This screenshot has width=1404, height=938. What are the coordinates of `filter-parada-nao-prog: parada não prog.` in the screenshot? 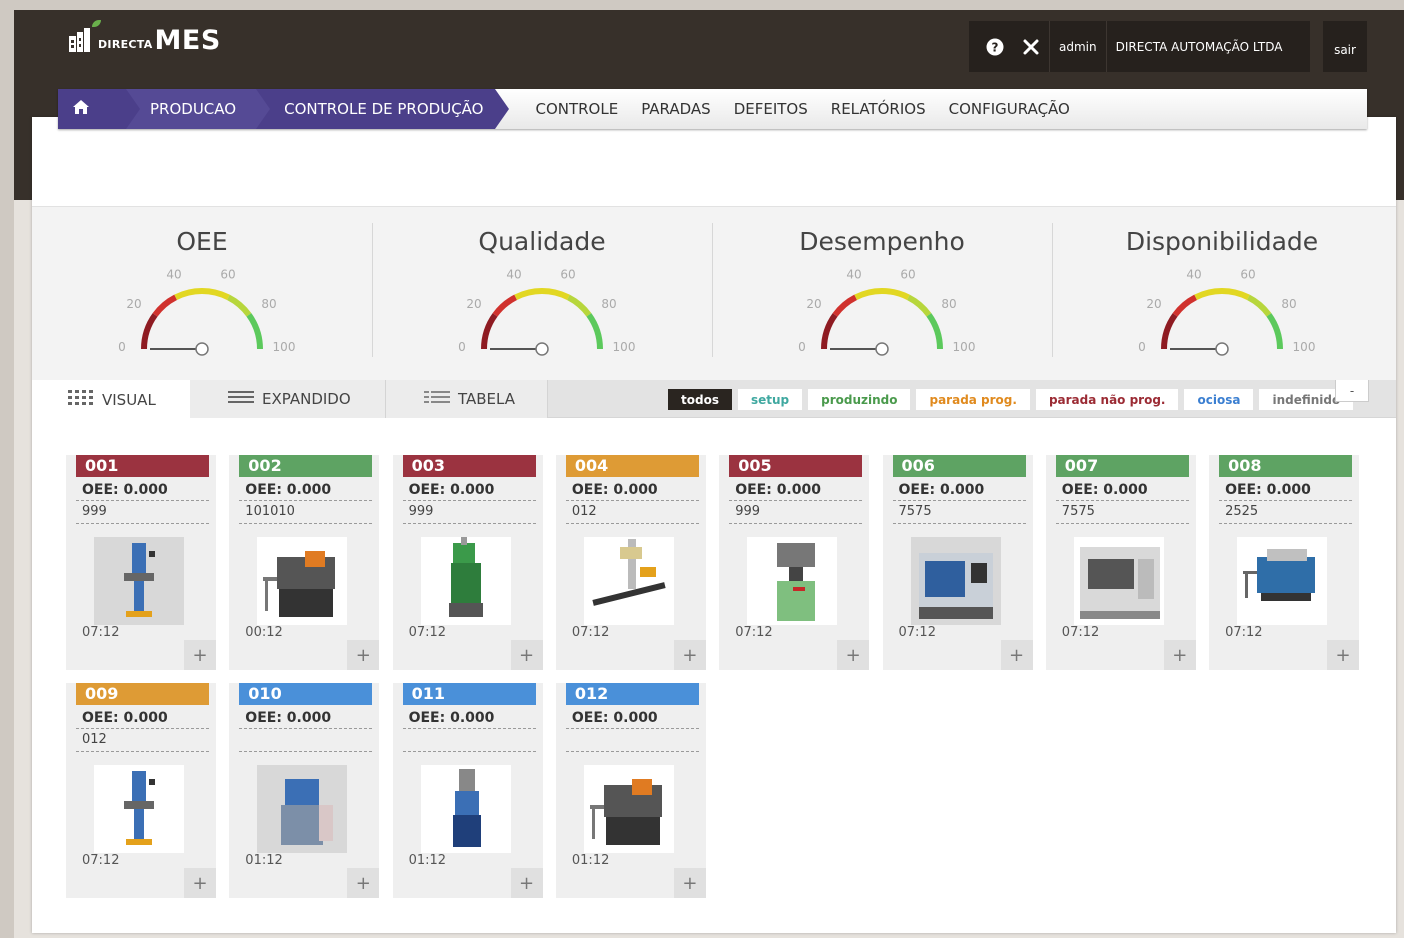 It's located at (1107, 399).